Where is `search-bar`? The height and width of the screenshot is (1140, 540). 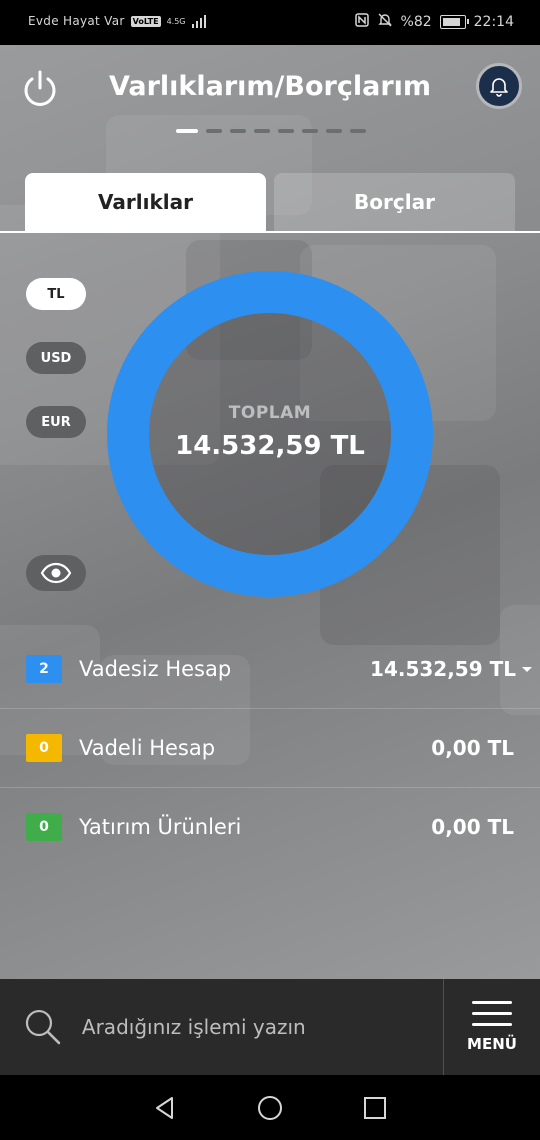
search-bar is located at coordinates (221, 1027).